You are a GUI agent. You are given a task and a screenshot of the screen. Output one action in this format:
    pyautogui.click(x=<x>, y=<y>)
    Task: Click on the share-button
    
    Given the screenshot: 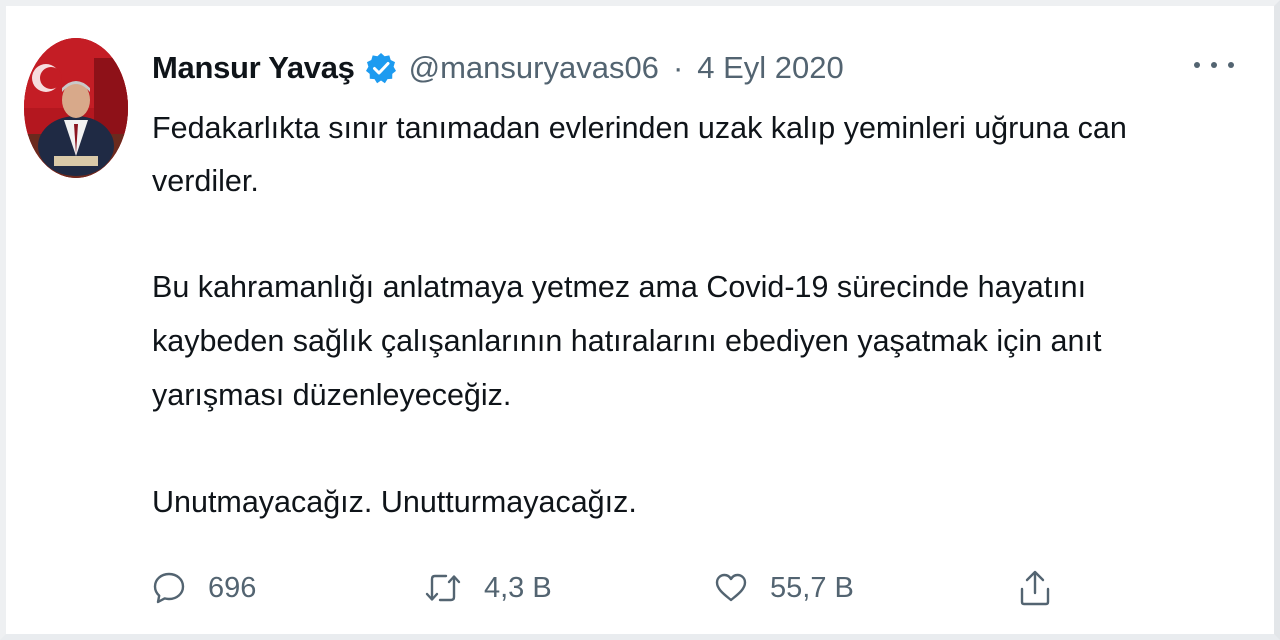 What is the action you would take?
    pyautogui.click(x=1035, y=588)
    